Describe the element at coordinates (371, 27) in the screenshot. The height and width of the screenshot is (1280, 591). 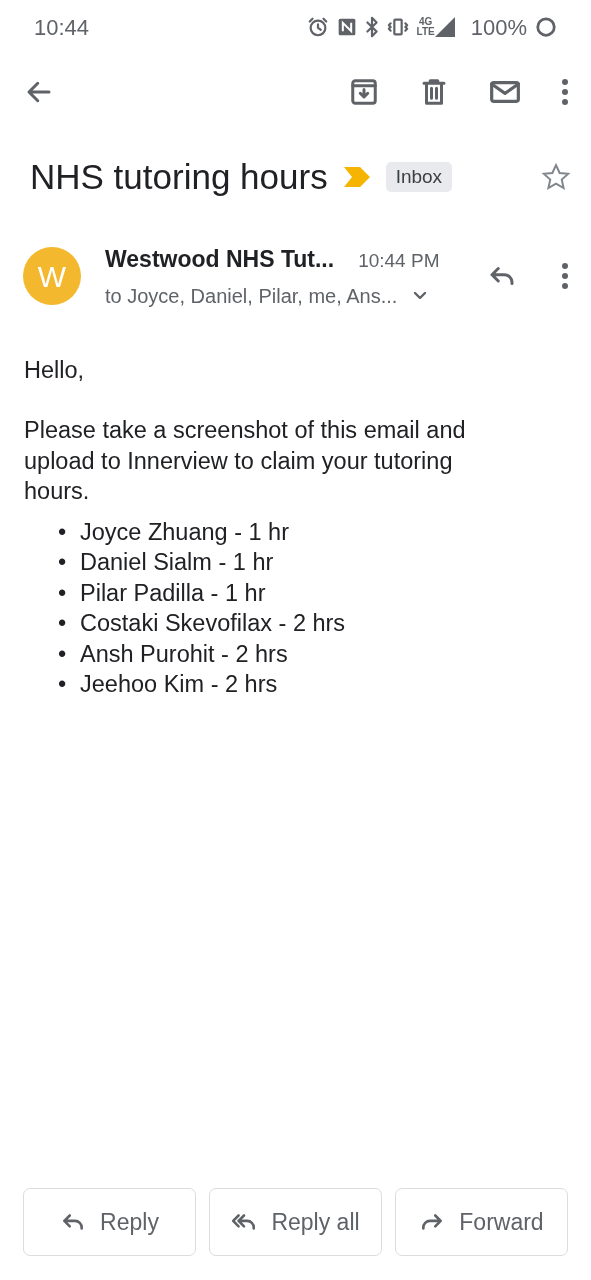
I see `bluetooth-icon` at that location.